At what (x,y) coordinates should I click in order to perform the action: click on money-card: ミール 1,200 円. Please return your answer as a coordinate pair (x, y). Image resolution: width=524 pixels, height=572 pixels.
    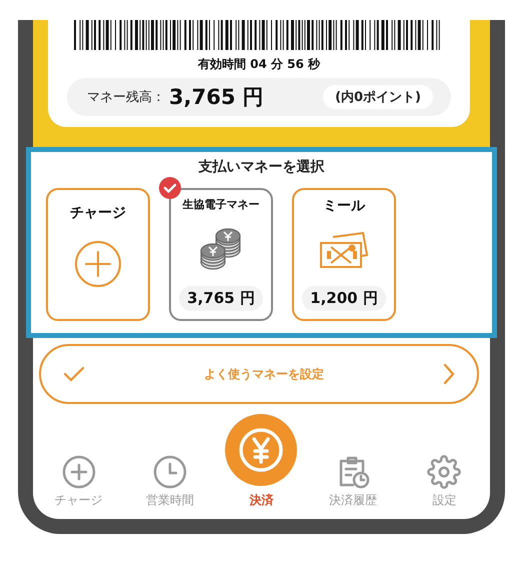
    Looking at the image, I should click on (344, 254).